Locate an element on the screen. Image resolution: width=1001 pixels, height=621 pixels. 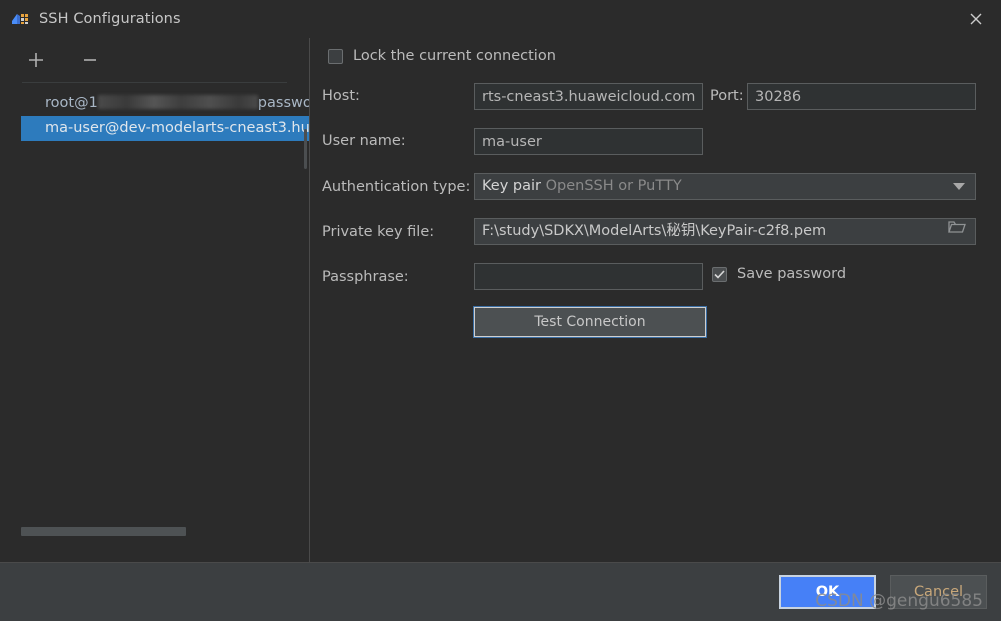
vertical-scrollbar-thumb is located at coordinates (305, 149).